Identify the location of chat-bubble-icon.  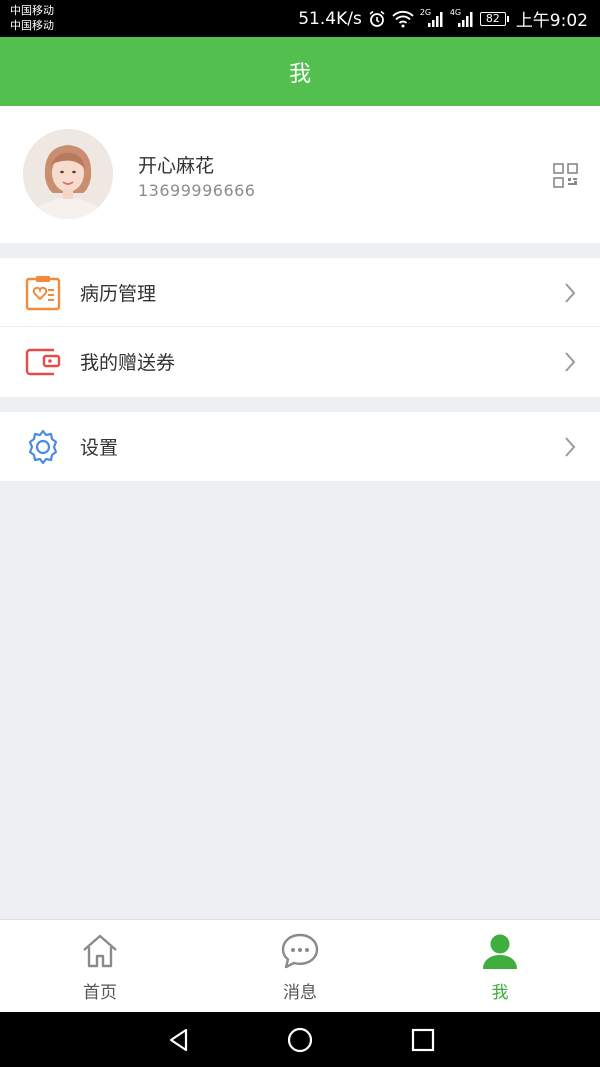
(300, 951).